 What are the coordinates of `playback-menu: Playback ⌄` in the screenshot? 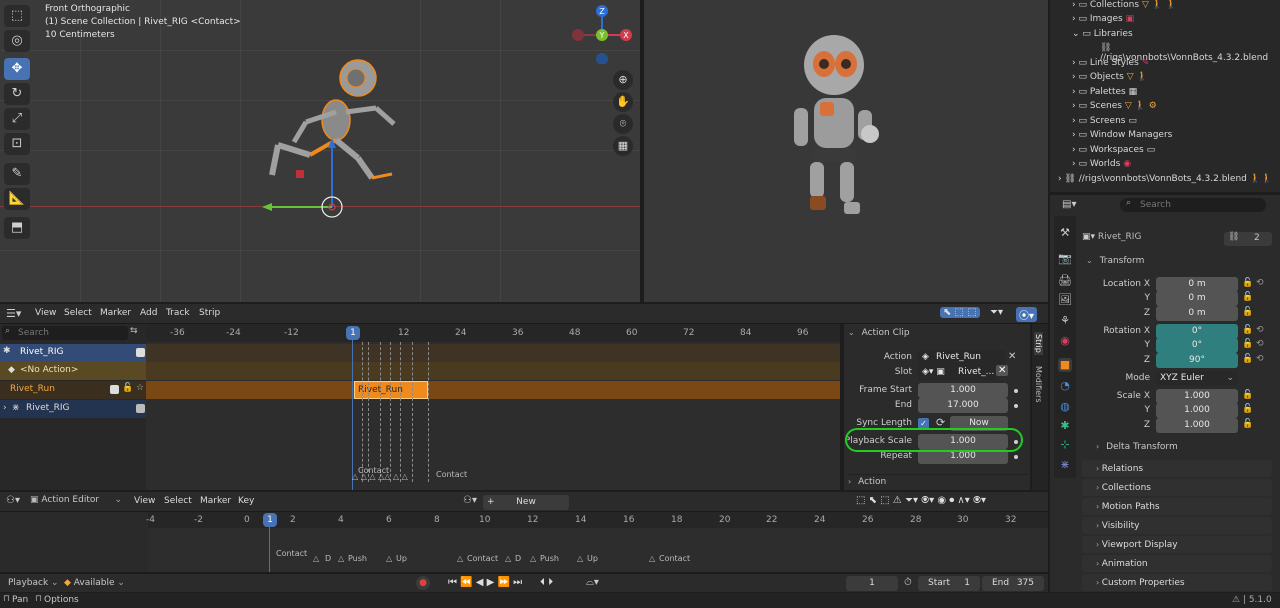 It's located at (33, 583).